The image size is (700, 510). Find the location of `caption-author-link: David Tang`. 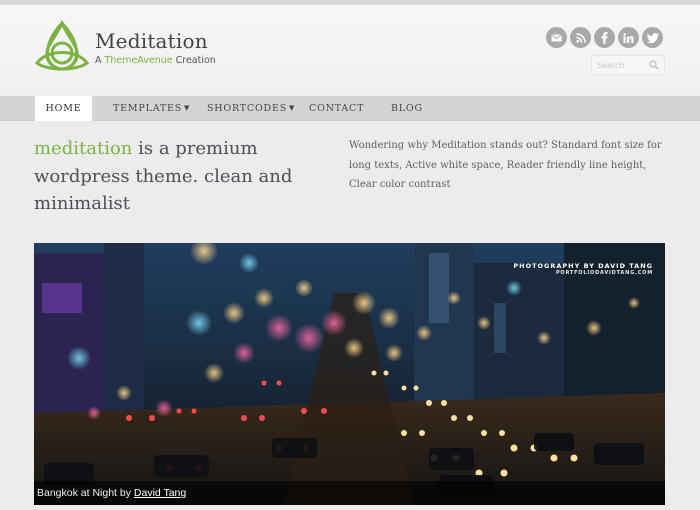

caption-author-link: David Tang is located at coordinates (160, 493).